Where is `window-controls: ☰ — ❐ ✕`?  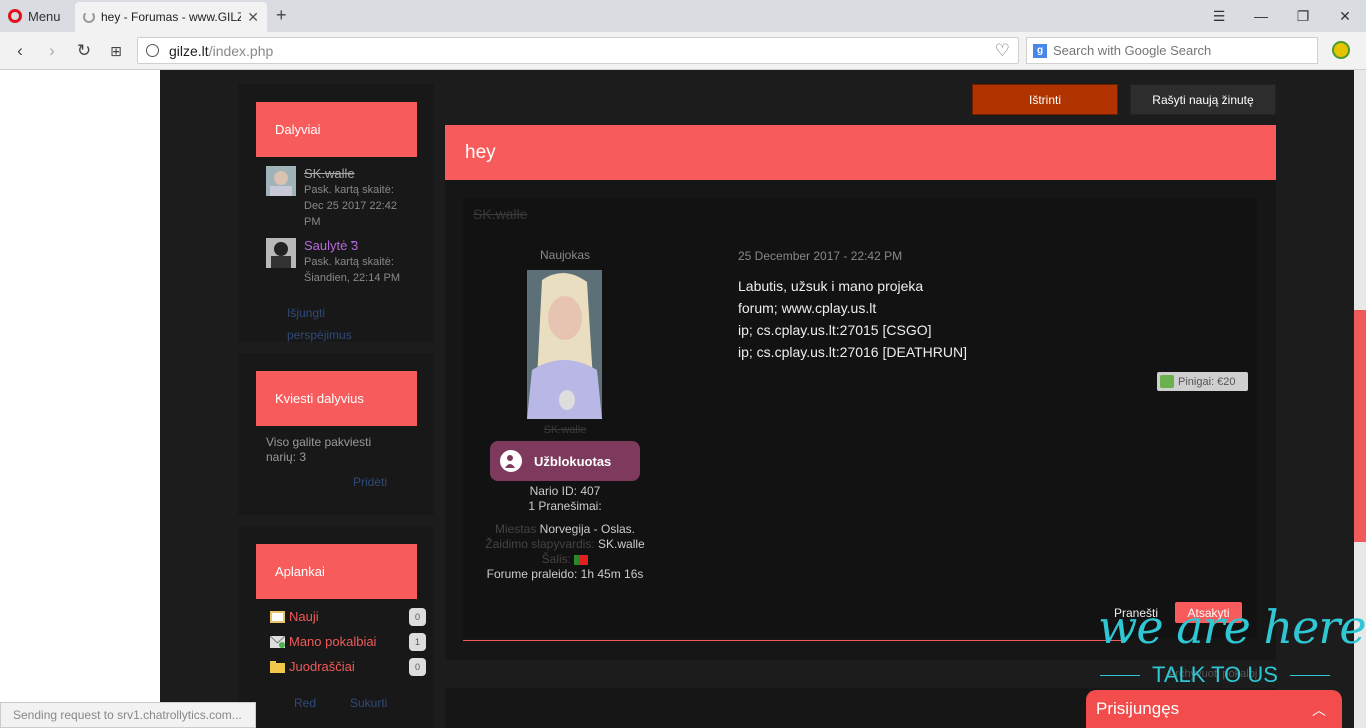 window-controls: ☰ — ❐ ✕ is located at coordinates (1282, 16).